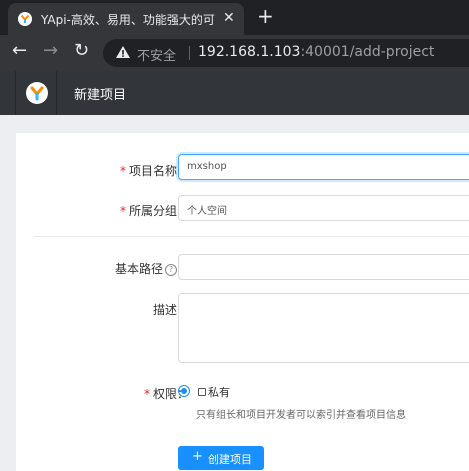  What do you see at coordinates (367, 52) in the screenshot?
I see `url-path: :40001/add-project` at bounding box center [367, 52].